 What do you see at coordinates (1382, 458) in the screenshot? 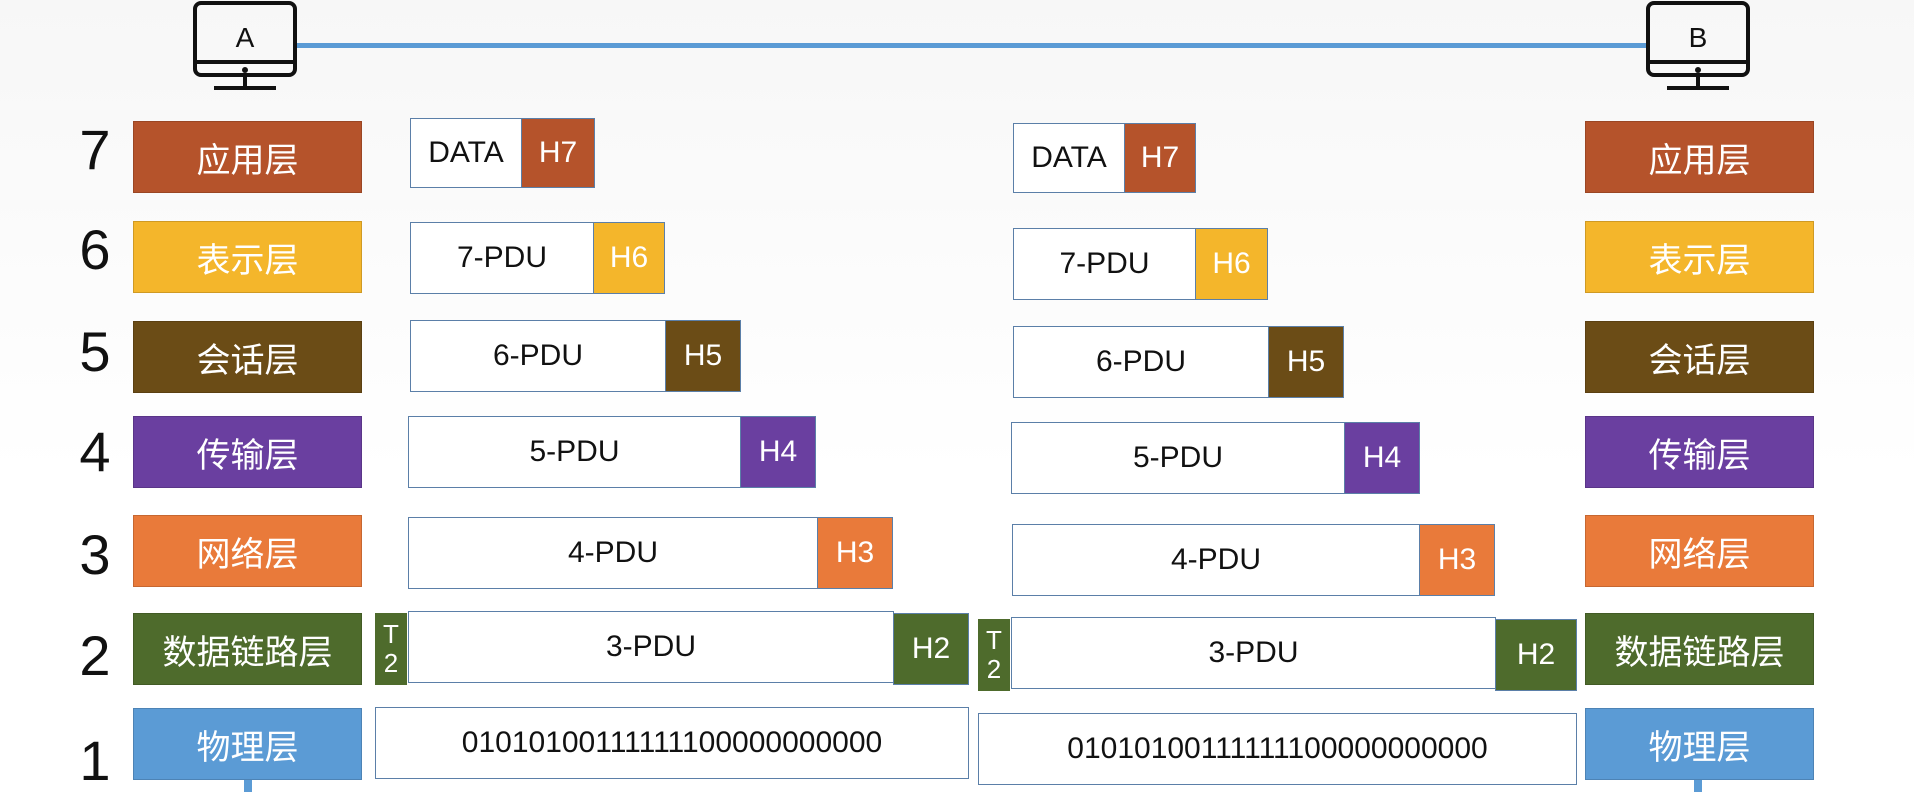
I see `right-l4-header: H4` at bounding box center [1382, 458].